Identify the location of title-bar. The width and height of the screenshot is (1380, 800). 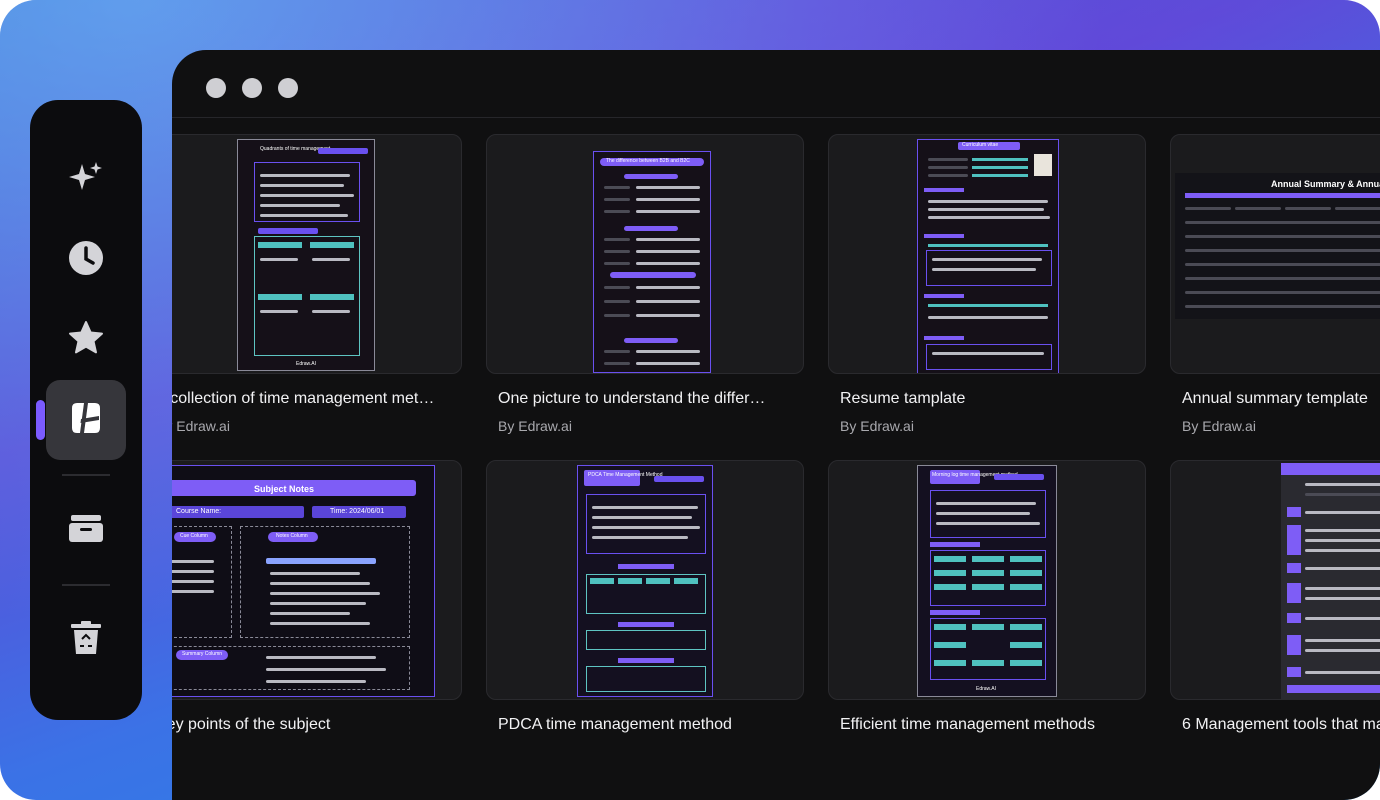
(776, 84).